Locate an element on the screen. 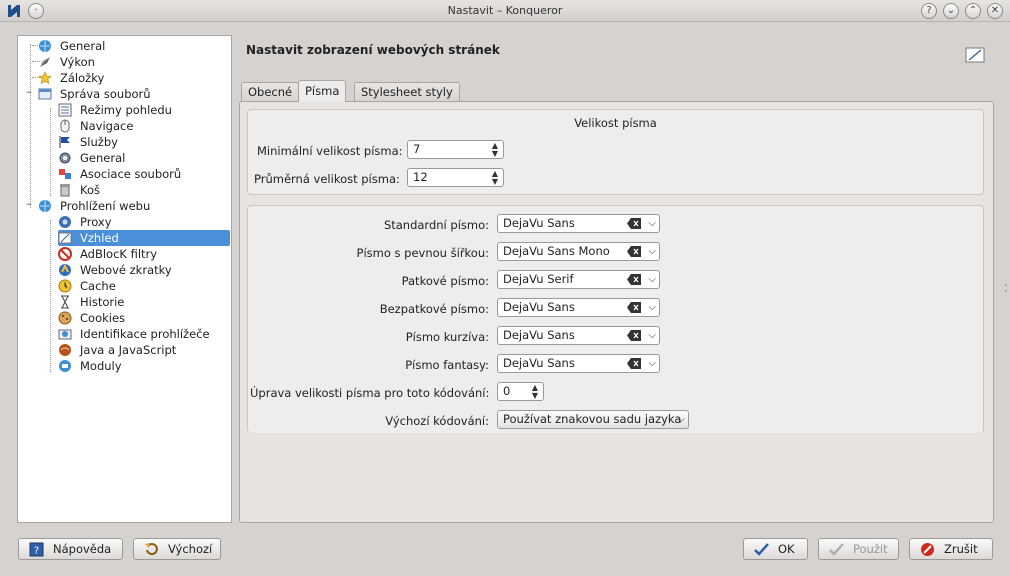  sidebar-item-navigation: Navigace is located at coordinates (143, 126).